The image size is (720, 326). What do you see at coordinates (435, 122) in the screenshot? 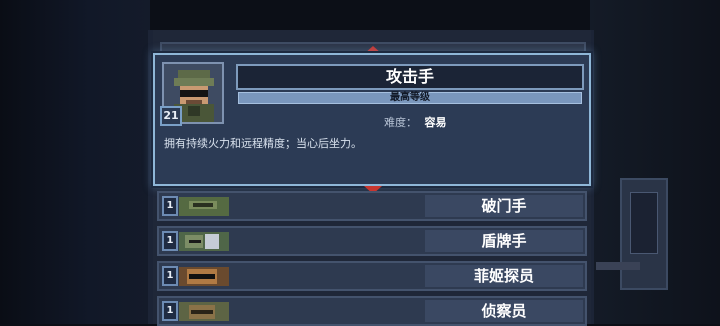
I see `difficulty-value: 容易` at bounding box center [435, 122].